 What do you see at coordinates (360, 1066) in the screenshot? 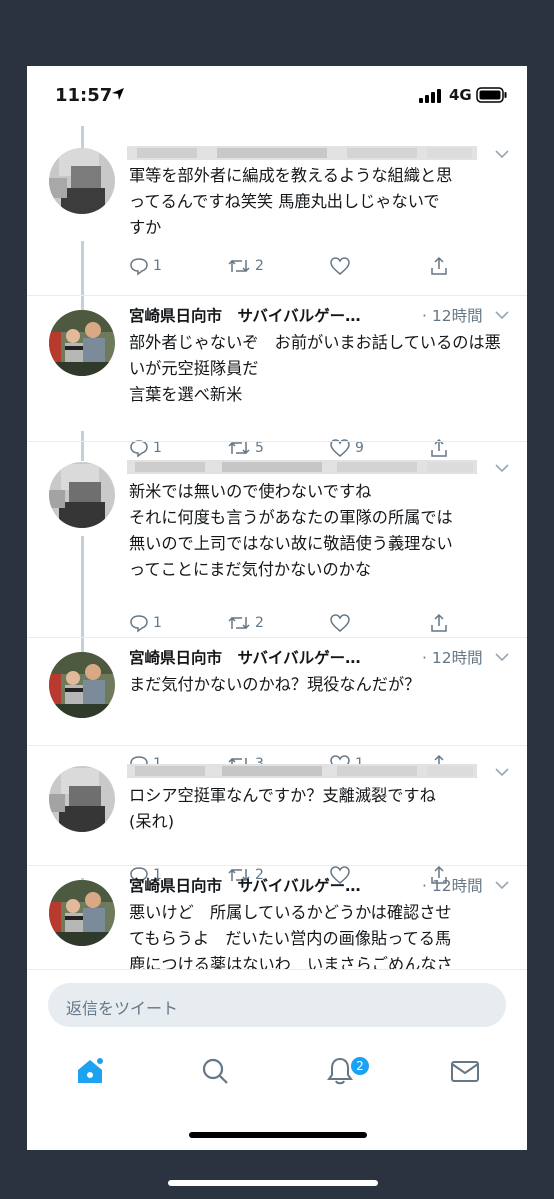
I see `notification-badge: 2` at bounding box center [360, 1066].